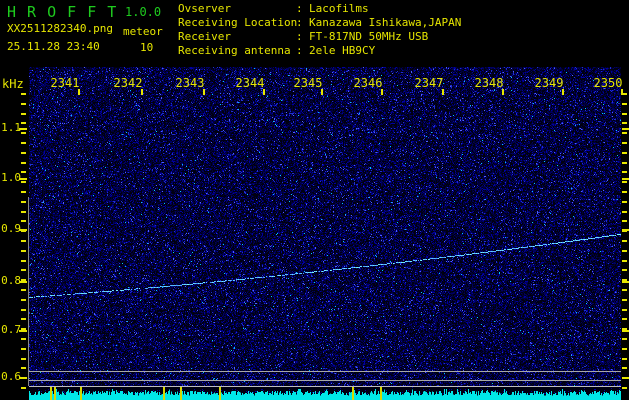 The height and width of the screenshot is (400, 629). I want to click on reference-line-upper, so click(325, 371).